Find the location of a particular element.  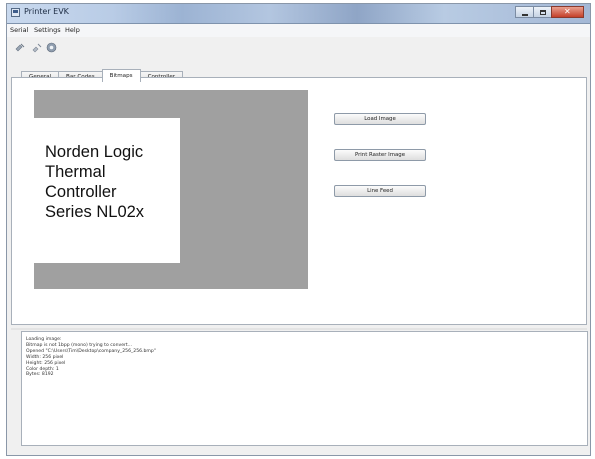

menu-help: Help is located at coordinates (72, 30).